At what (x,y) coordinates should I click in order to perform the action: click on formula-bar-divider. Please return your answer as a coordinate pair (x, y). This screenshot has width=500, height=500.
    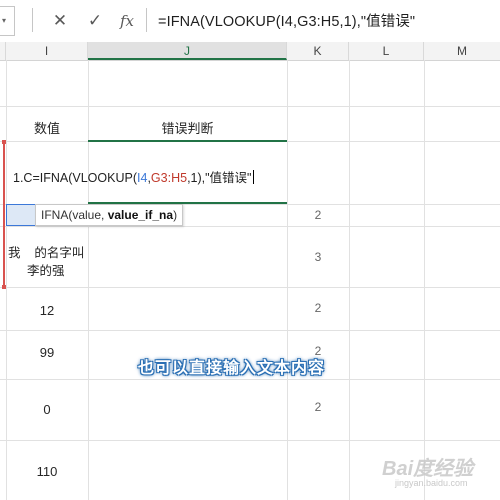
    Looking at the image, I should click on (32, 20).